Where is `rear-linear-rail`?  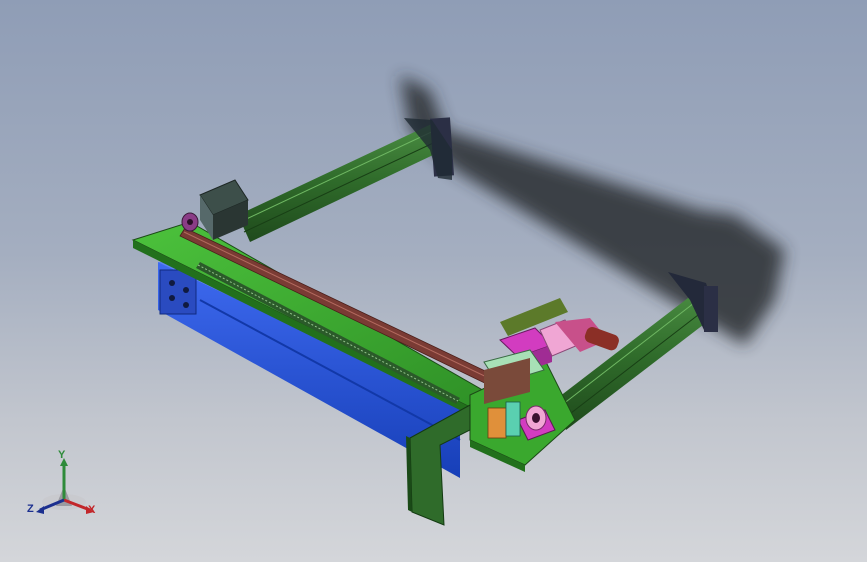
rear-linear-rail is located at coordinates (346, 179).